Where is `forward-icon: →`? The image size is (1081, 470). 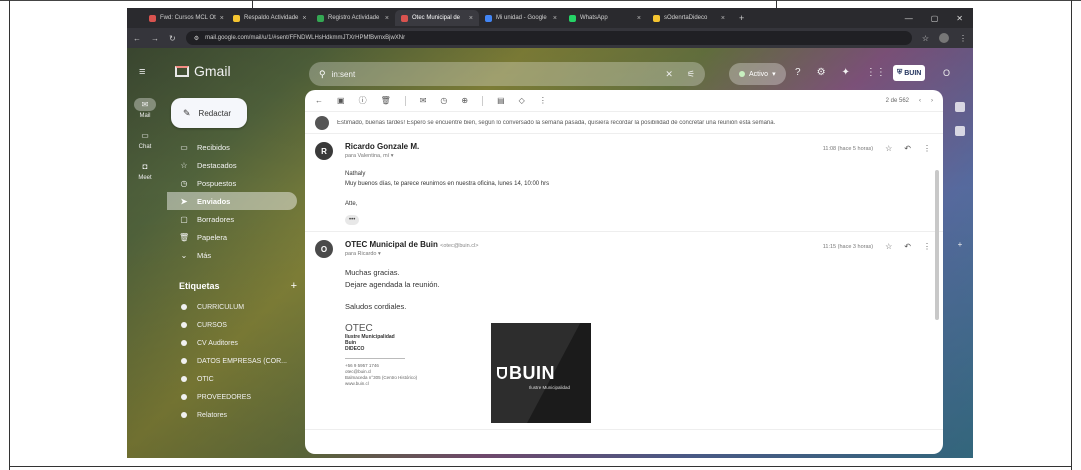
forward-icon: → is located at coordinates (155, 38).